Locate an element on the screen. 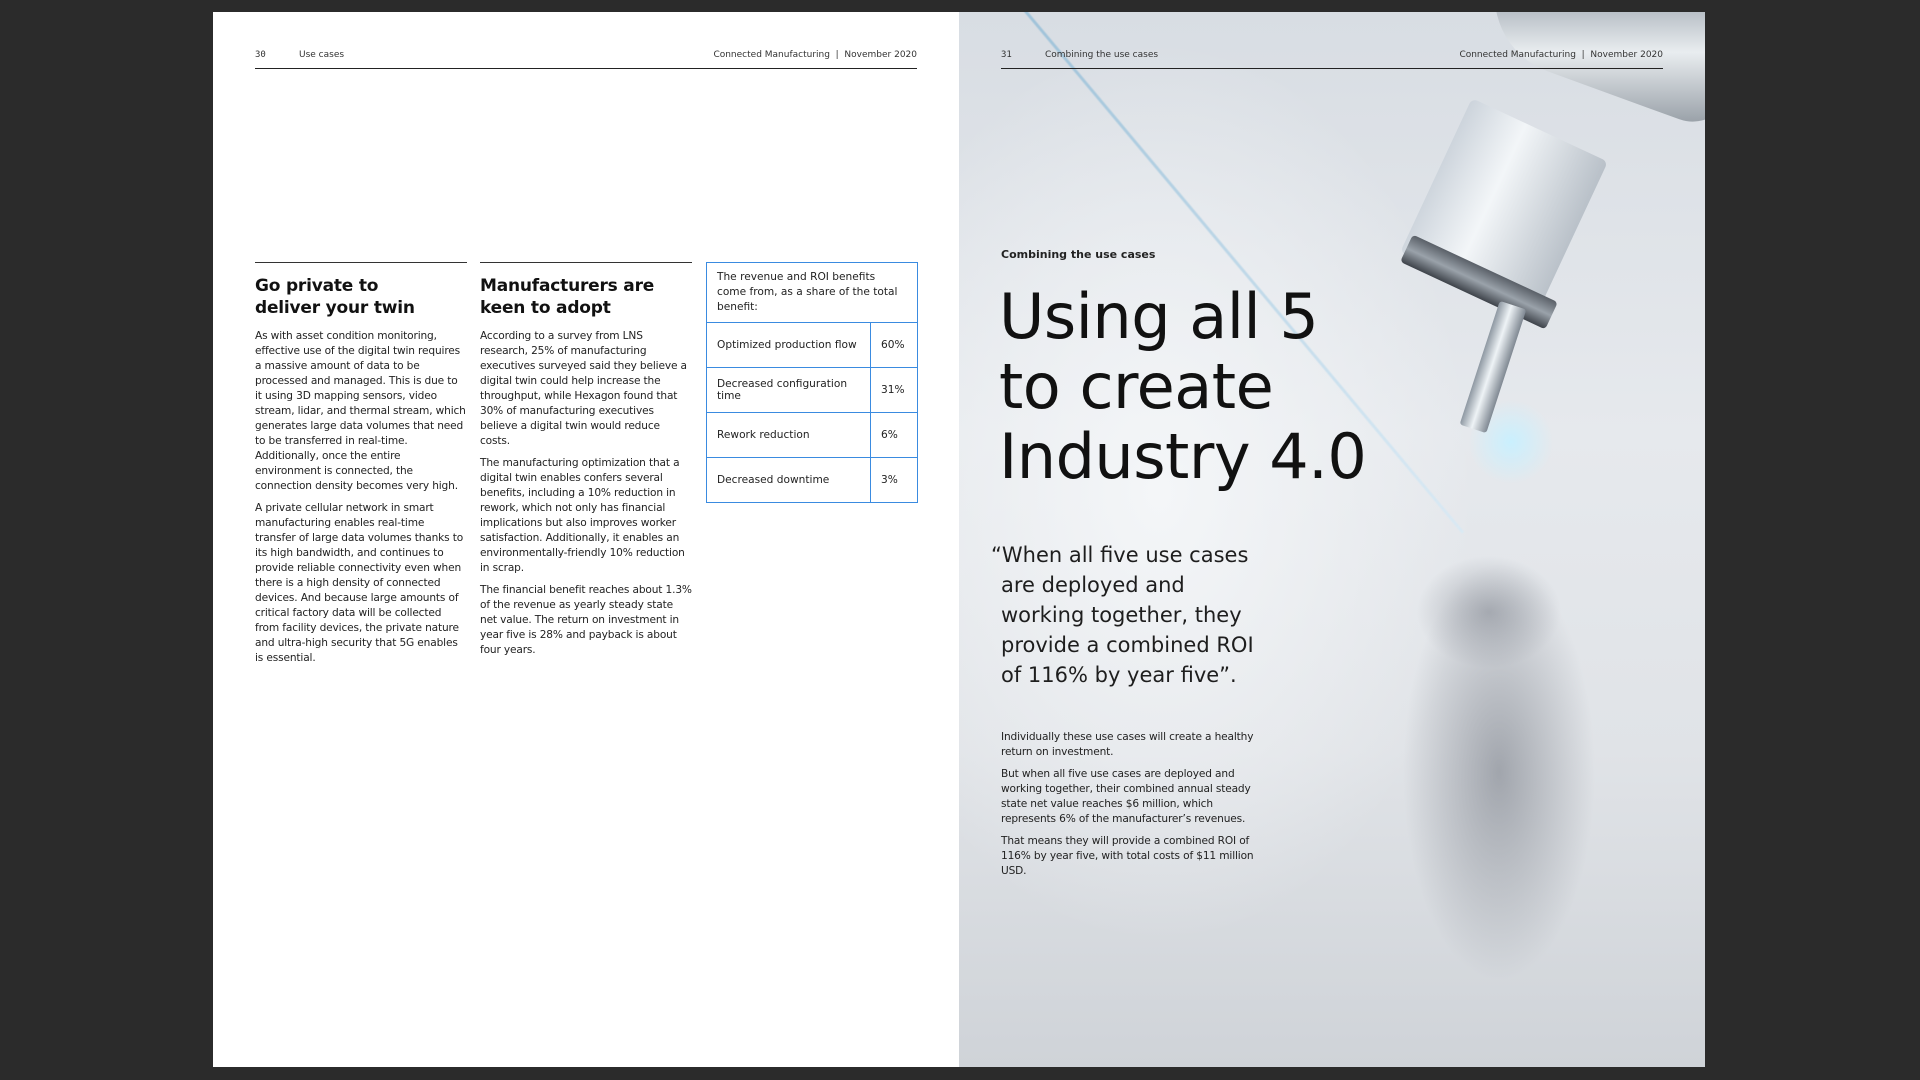 This screenshot has height=1080, width=1920. table-row: Decreased configuration time 31% is located at coordinates (812, 390).